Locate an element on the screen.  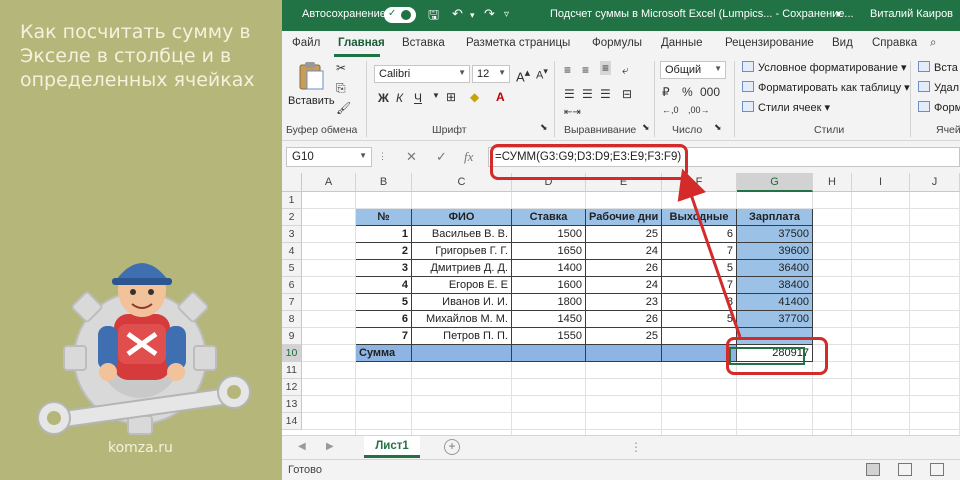
column-header: H is located at coordinates (832, 182).